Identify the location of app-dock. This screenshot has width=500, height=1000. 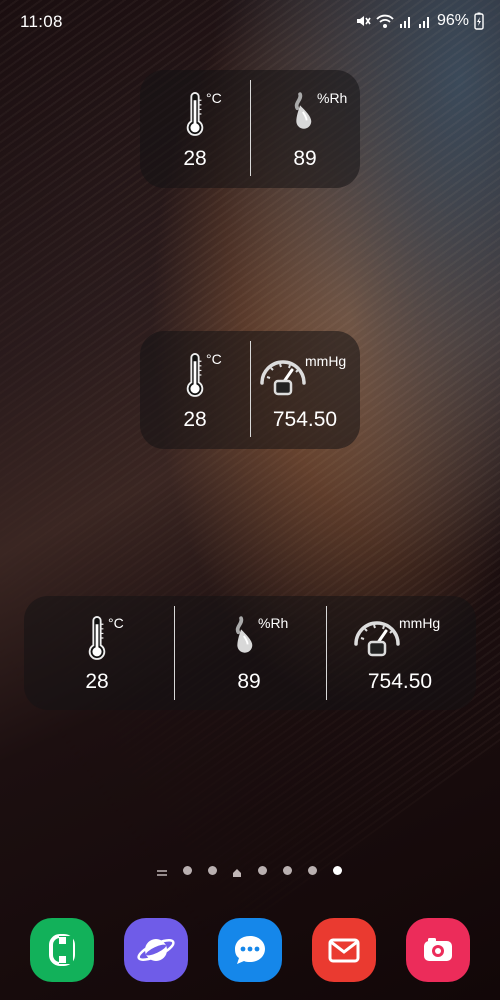
(250, 950).